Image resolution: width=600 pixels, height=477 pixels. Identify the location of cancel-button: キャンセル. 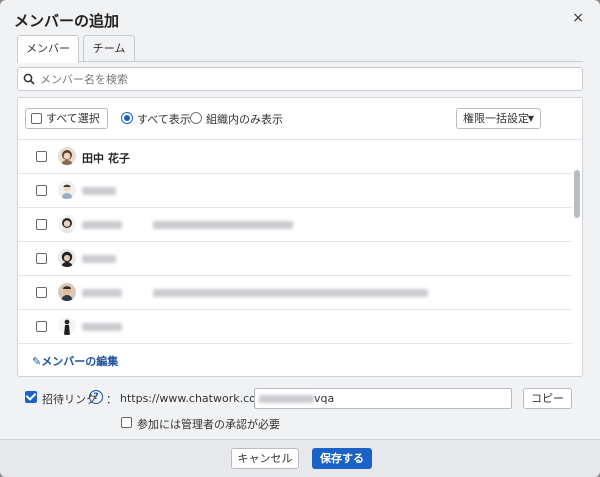
(265, 458).